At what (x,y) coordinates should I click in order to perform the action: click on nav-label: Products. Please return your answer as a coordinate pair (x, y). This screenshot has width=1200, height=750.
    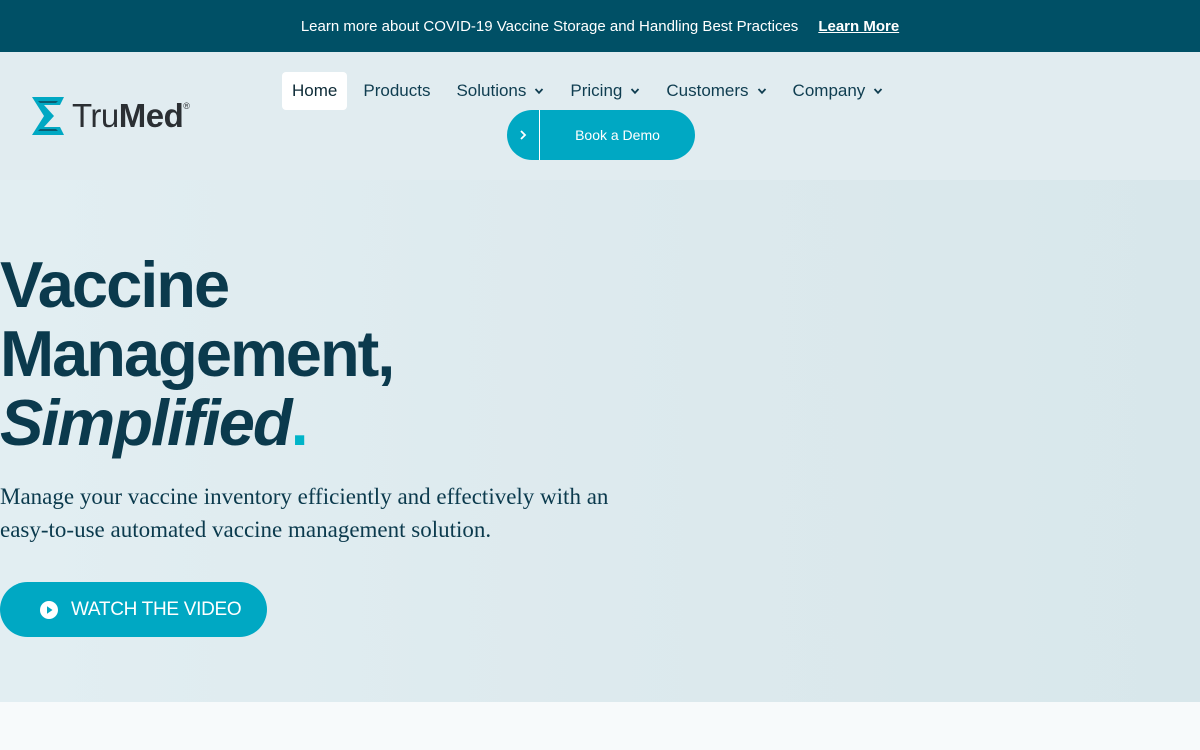
    Looking at the image, I should click on (397, 90).